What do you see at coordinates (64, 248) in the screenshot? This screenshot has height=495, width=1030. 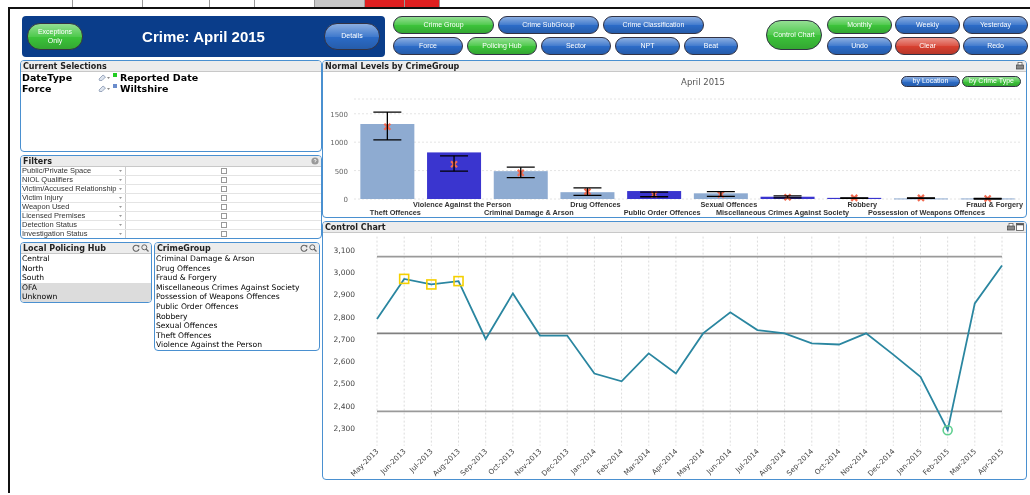 I see `panel-title: Local Policing Hub` at bounding box center [64, 248].